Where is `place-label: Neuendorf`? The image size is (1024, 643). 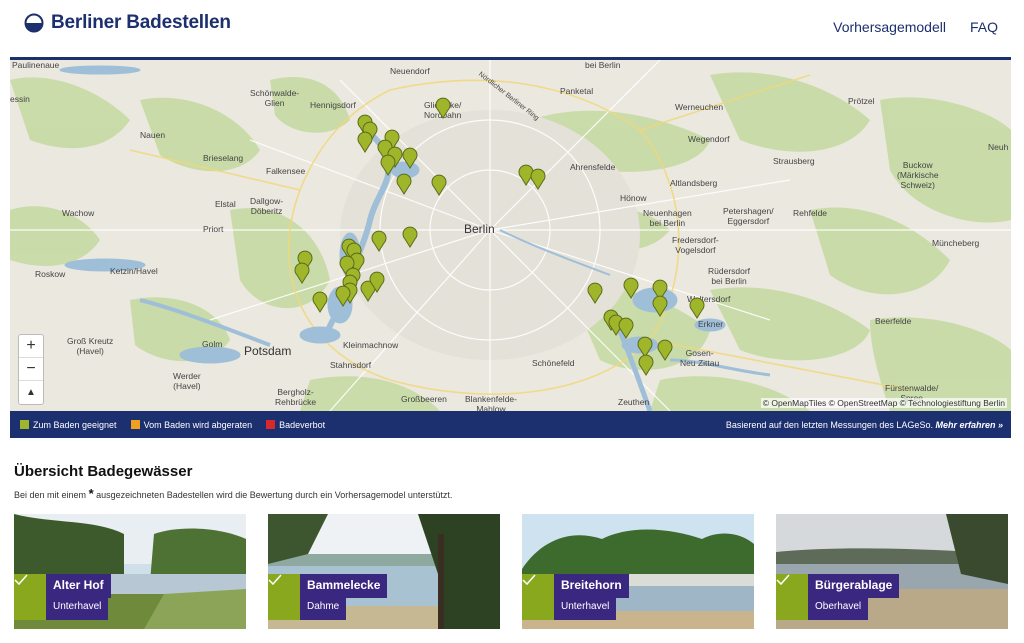 place-label: Neuendorf is located at coordinates (410, 71).